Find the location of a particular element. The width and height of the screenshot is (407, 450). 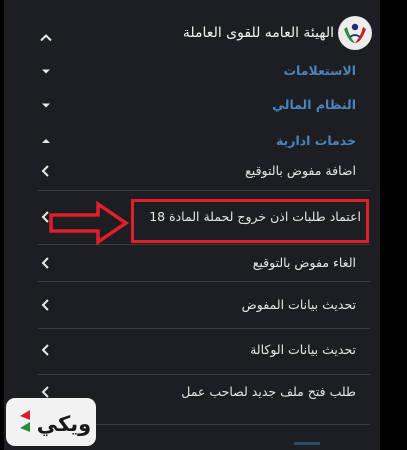

menu-item-label: الغاء مفوض بالتوقيع is located at coordinates (304, 262).